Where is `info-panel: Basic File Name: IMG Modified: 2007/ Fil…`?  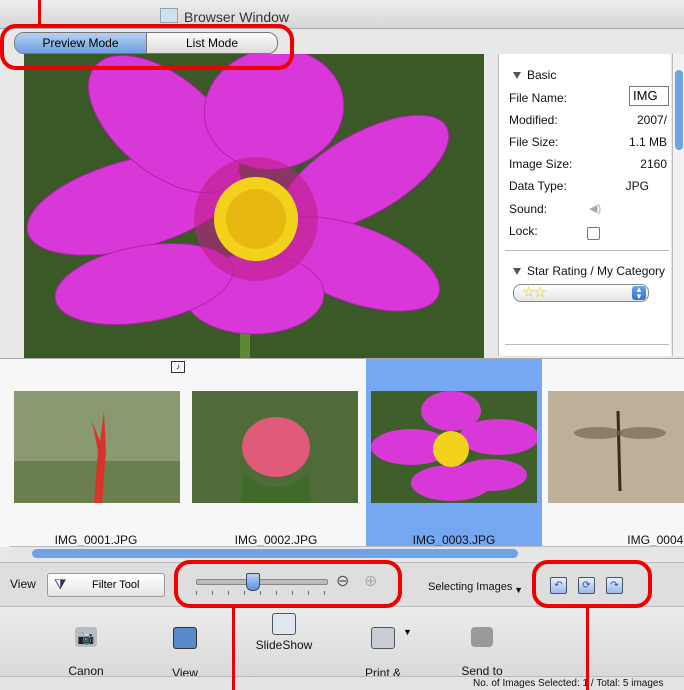 info-panel: Basic File Name: IMG Modified: 2007/ Fil… is located at coordinates (584, 205).